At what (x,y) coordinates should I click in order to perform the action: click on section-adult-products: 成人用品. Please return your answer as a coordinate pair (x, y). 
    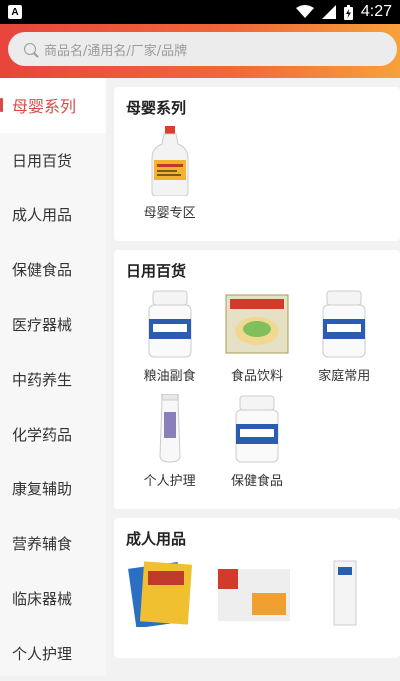
    Looking at the image, I should click on (257, 588).